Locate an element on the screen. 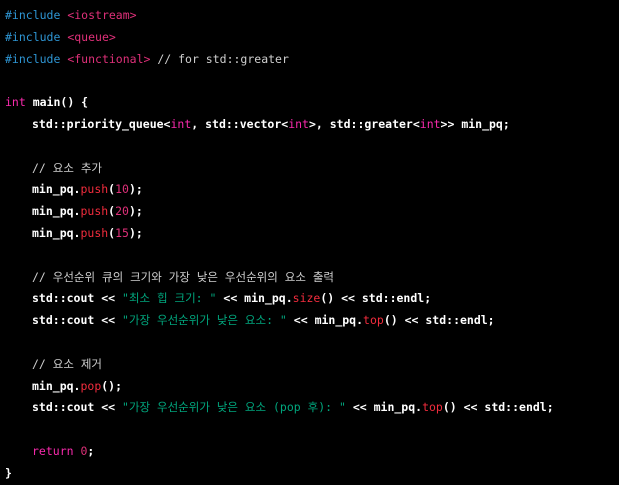 The width and height of the screenshot is (619, 485). code-token: ; is located at coordinates (91, 450).